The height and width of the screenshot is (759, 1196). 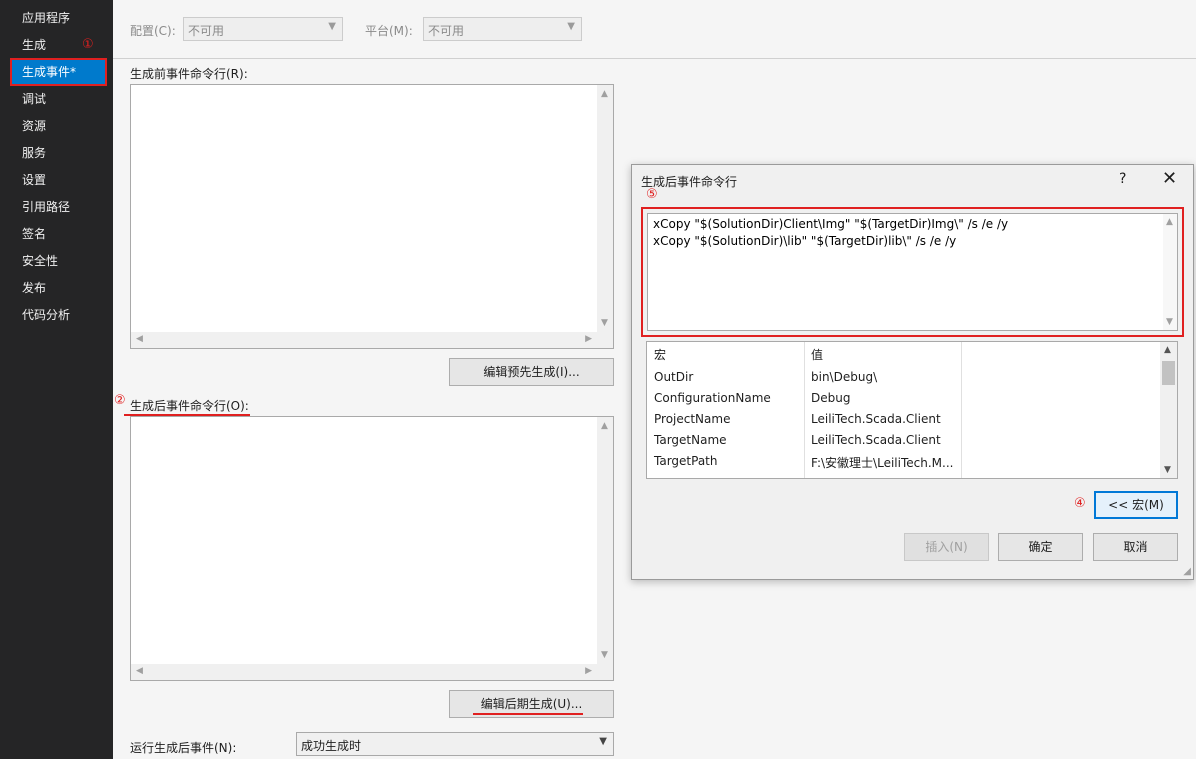 What do you see at coordinates (153, 31) in the screenshot?
I see `config-label: 配置(C):` at bounding box center [153, 31].